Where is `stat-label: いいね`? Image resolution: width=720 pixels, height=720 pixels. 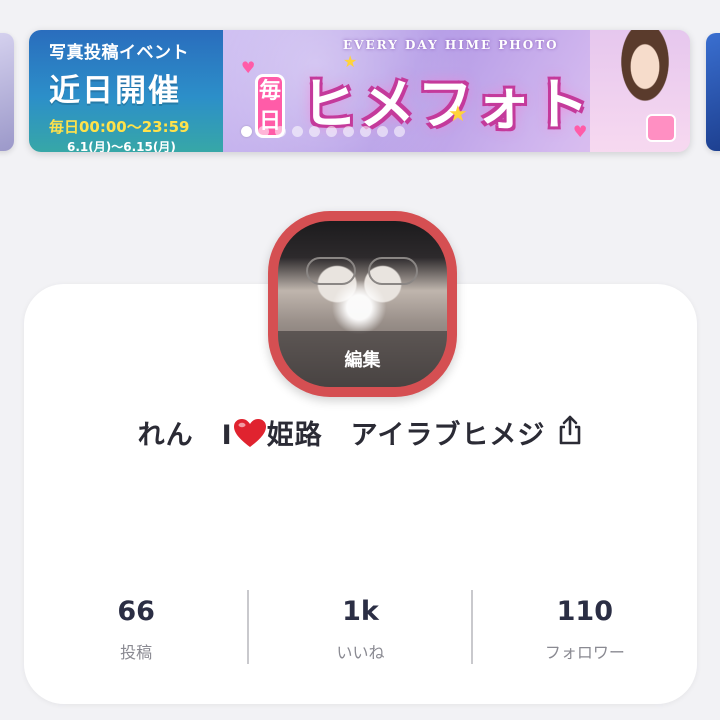 stat-label: いいね is located at coordinates (360, 652).